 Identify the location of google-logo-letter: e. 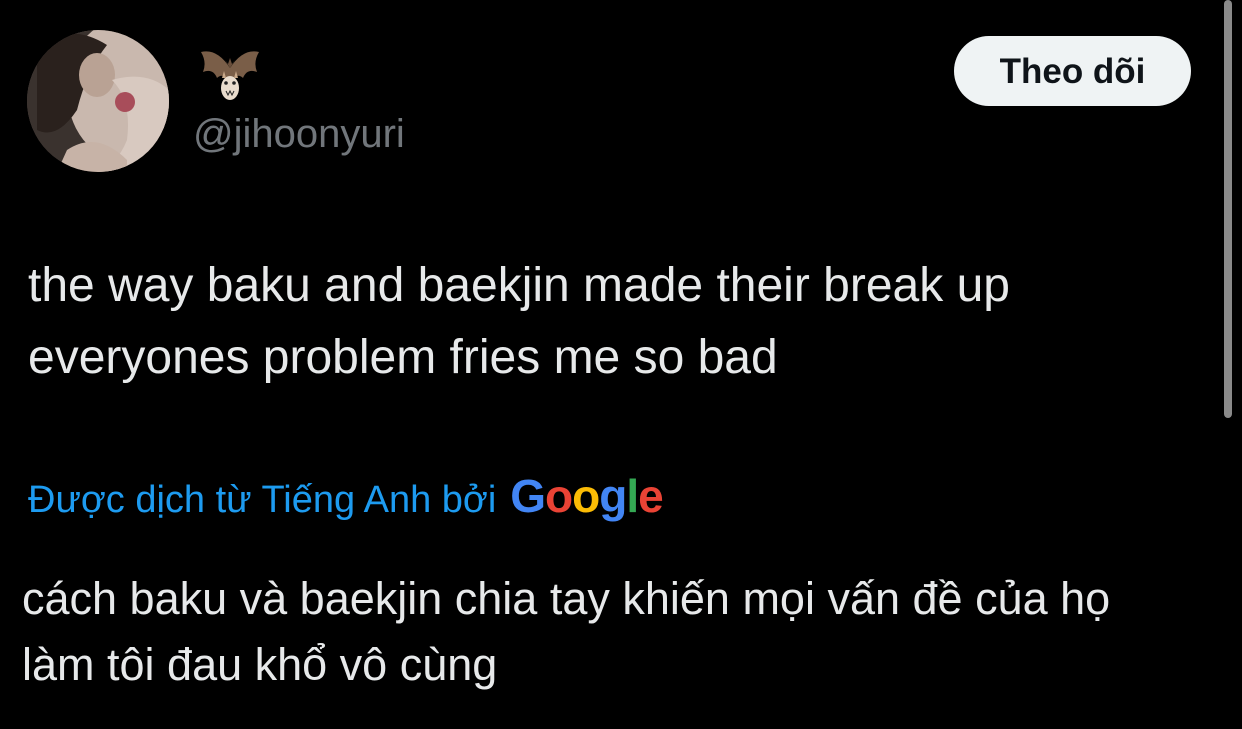
(651, 496).